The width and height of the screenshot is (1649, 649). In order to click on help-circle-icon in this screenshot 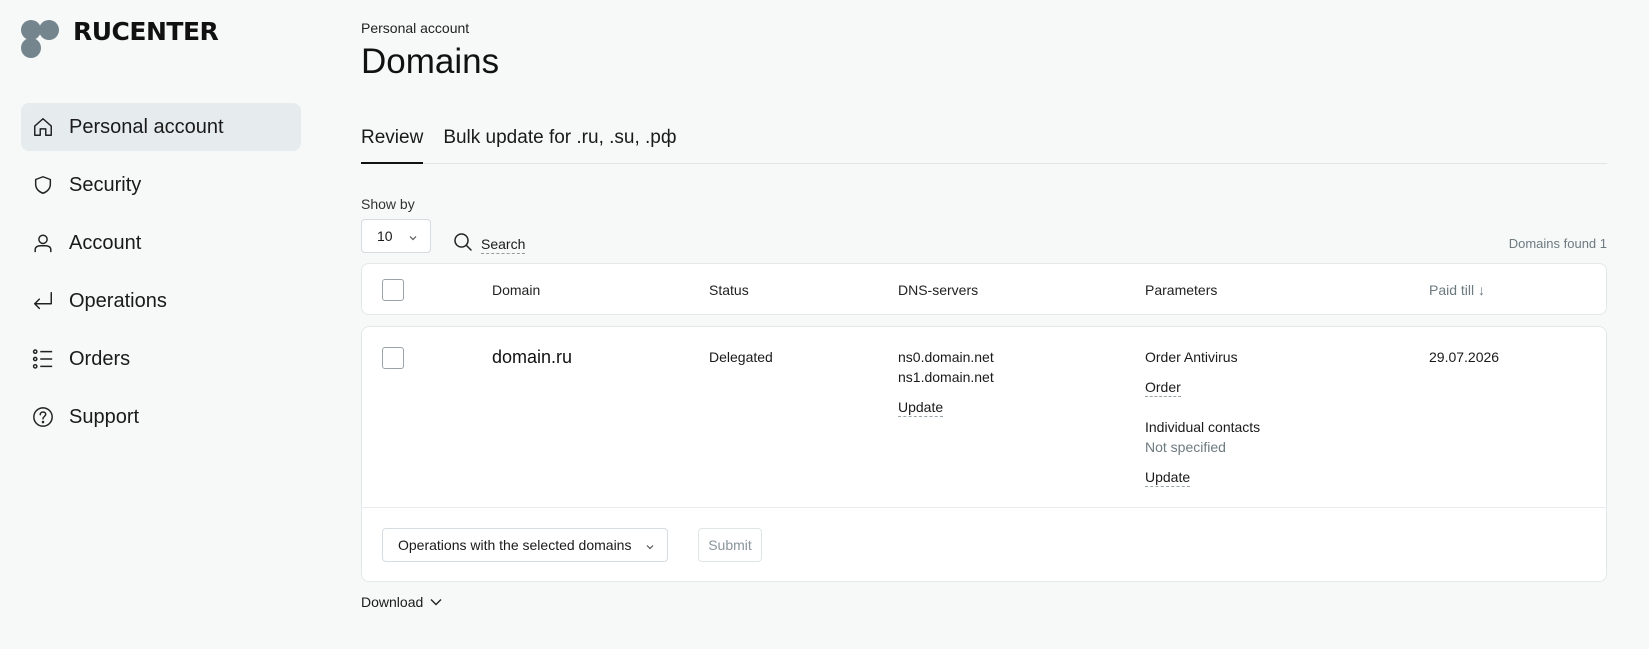, I will do `click(43, 417)`.